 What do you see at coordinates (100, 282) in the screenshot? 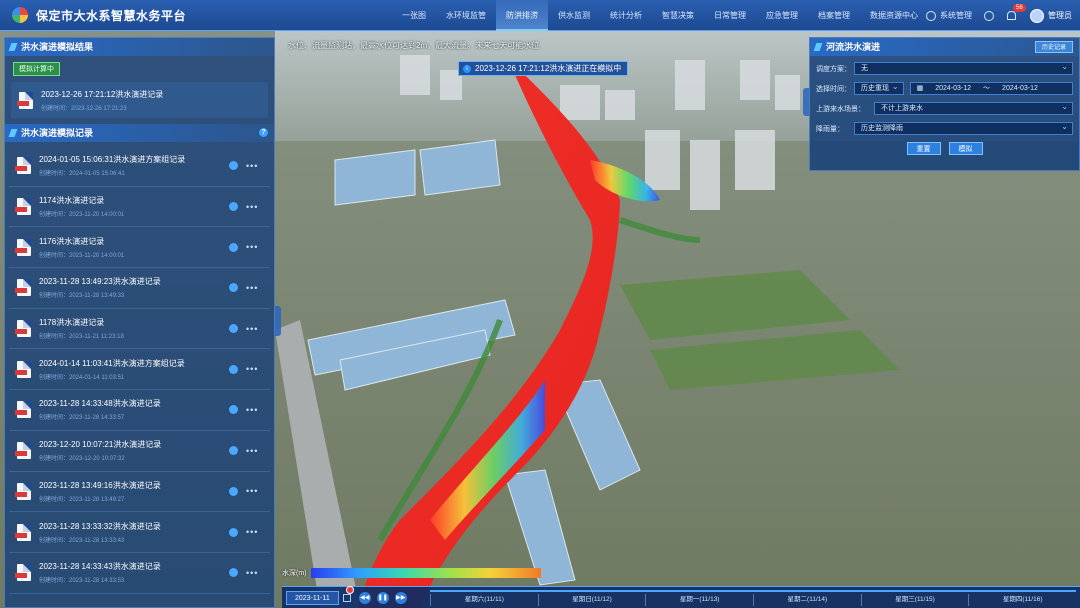
I see `record-title: 2023-11-28 13:49:23洪水演进记录` at bounding box center [100, 282].